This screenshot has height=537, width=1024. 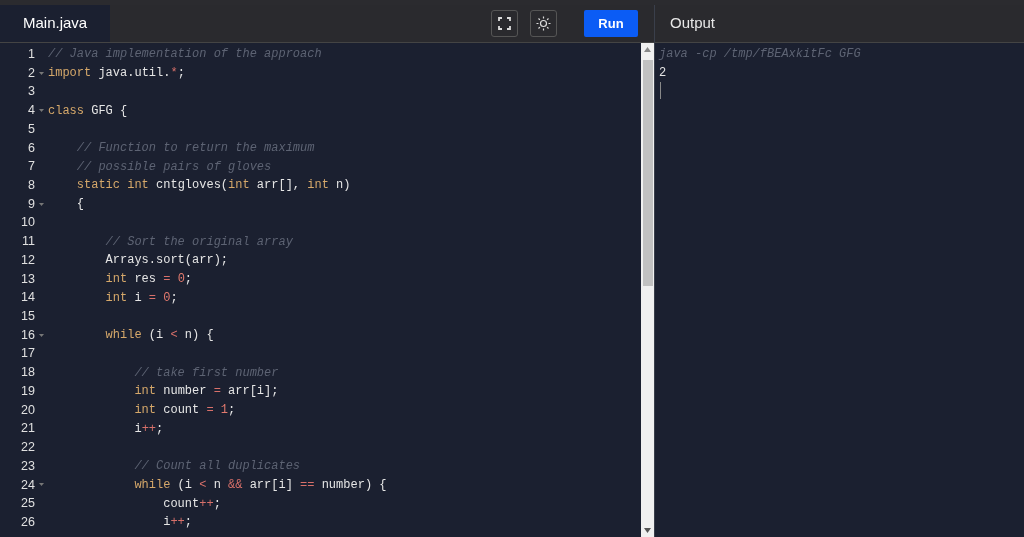 What do you see at coordinates (31, 92) in the screenshot?
I see `line-number: 3` at bounding box center [31, 92].